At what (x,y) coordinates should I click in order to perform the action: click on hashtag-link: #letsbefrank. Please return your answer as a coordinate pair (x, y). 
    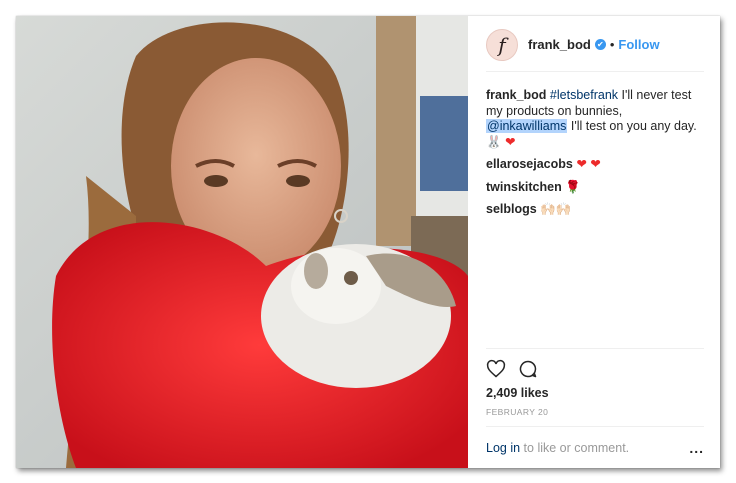
    Looking at the image, I should click on (584, 95).